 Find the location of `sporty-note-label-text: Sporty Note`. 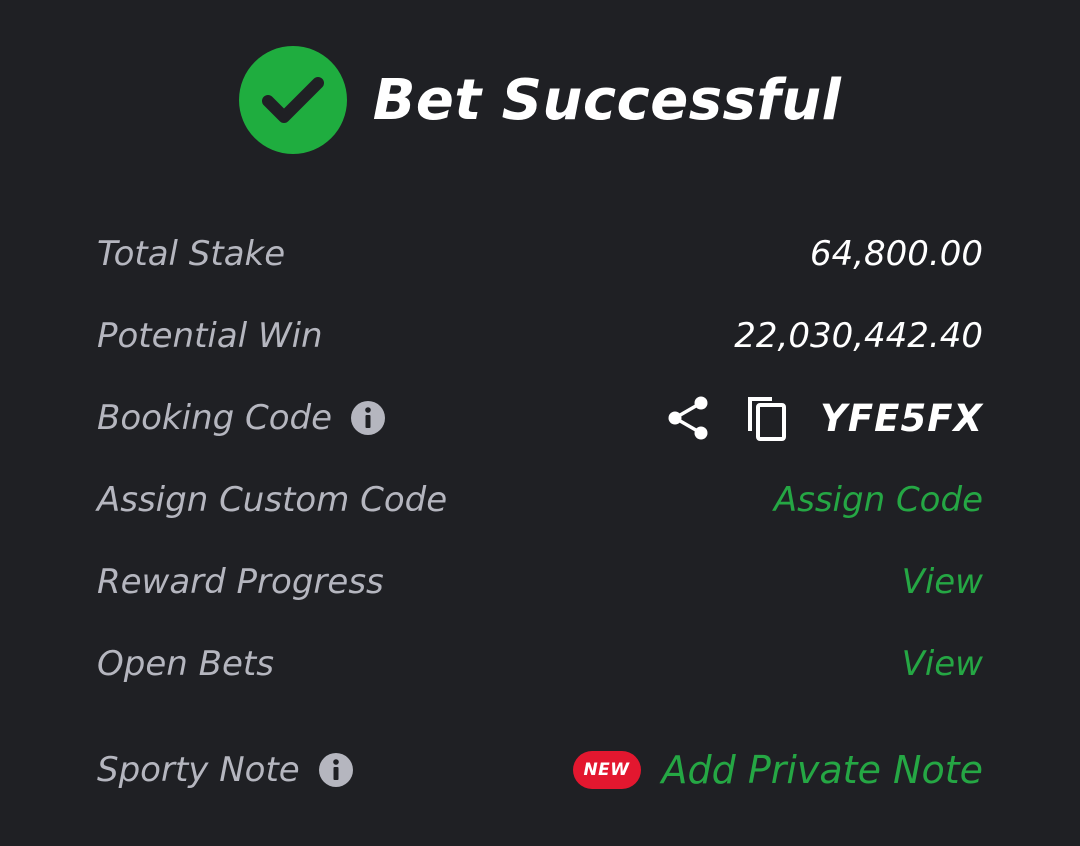

sporty-note-label-text: Sporty Note is located at coordinates (198, 770).